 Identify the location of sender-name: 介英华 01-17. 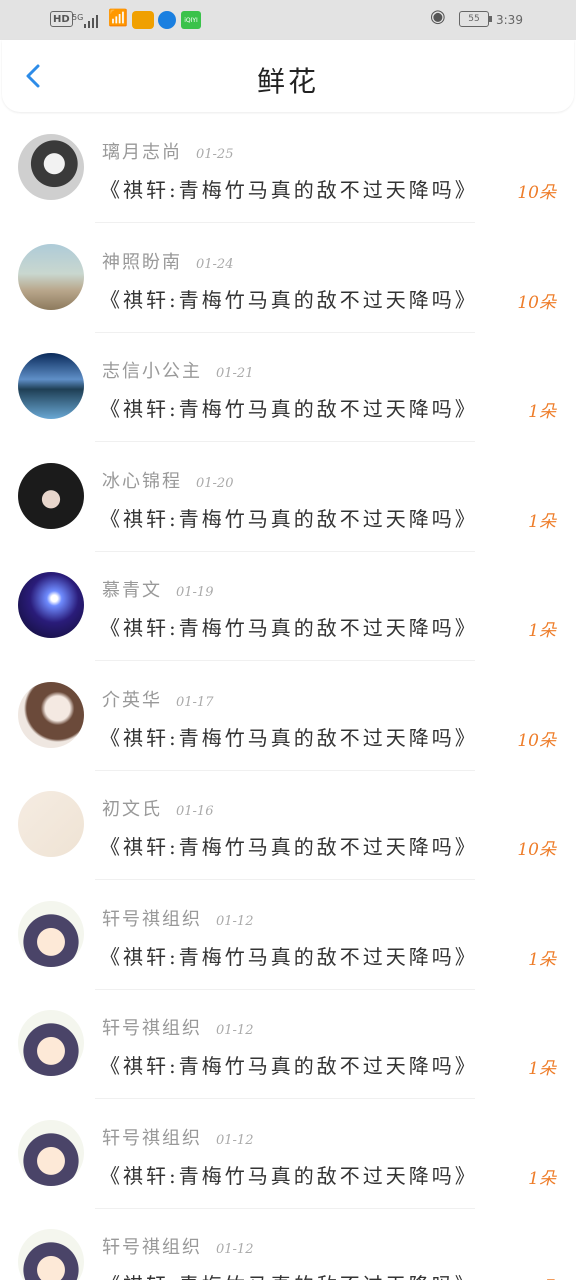
(157, 699).